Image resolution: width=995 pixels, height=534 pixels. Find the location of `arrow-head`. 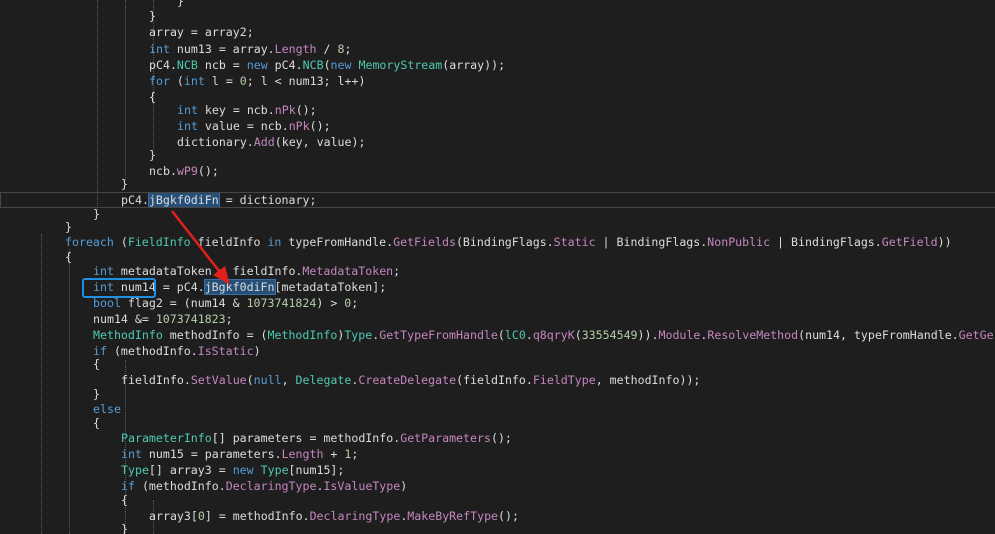

arrow-head is located at coordinates (221, 275).